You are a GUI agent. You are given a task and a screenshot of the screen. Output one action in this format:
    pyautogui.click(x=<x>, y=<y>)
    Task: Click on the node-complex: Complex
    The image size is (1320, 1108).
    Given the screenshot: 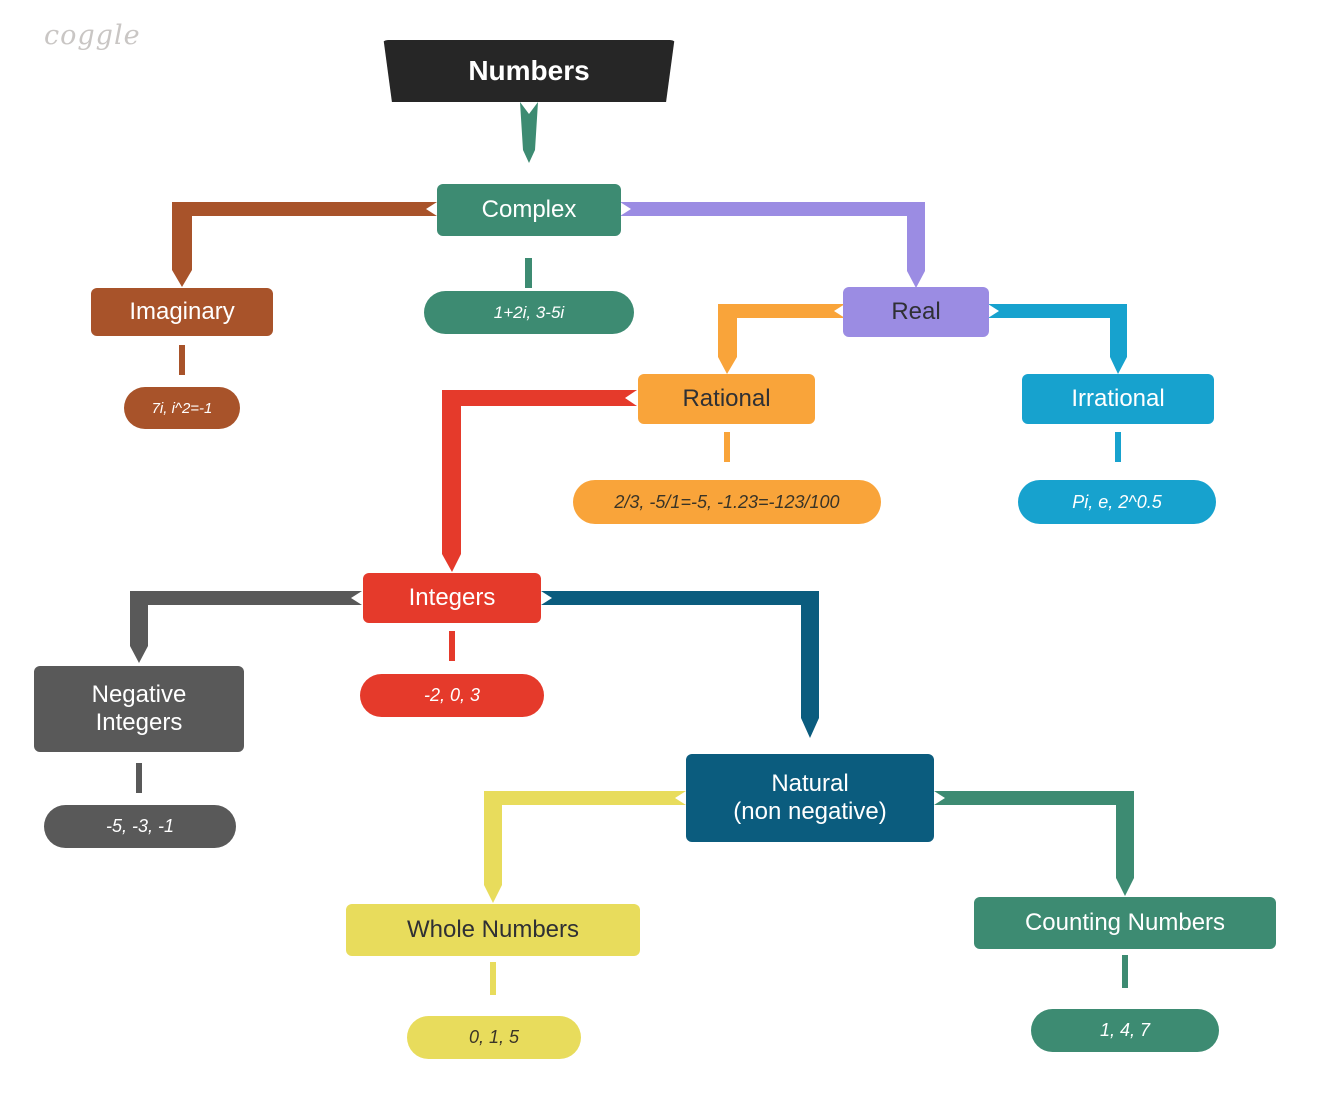 What is the action you would take?
    pyautogui.click(x=529, y=210)
    